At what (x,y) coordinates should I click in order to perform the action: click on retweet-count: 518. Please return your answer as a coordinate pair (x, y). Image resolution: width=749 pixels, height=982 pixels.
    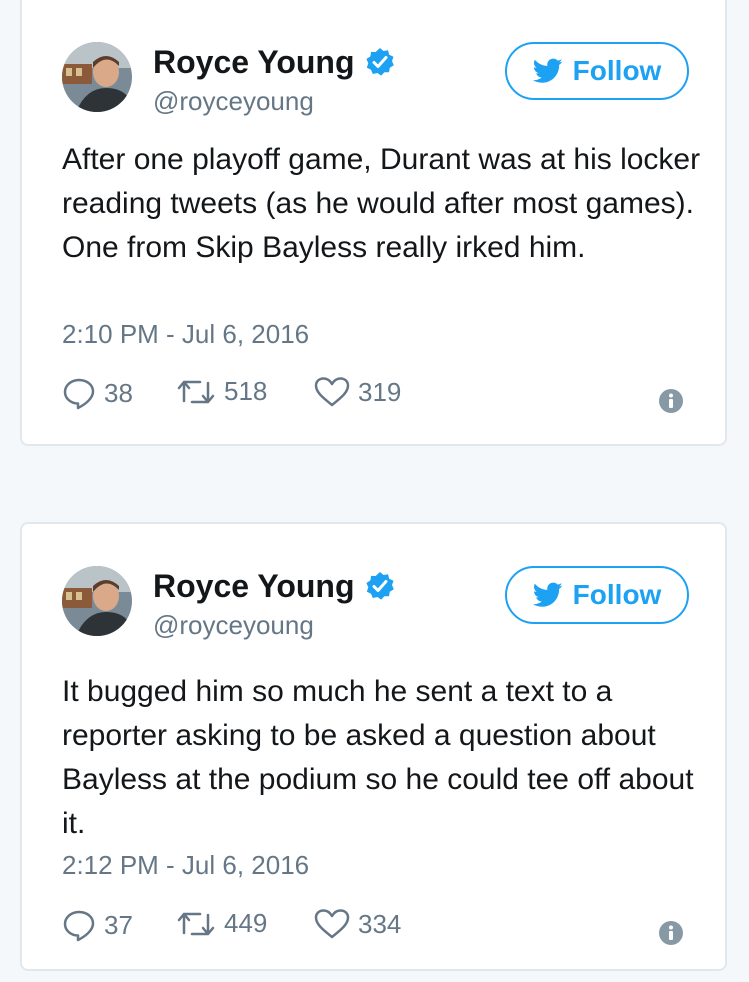
    Looking at the image, I should click on (246, 391).